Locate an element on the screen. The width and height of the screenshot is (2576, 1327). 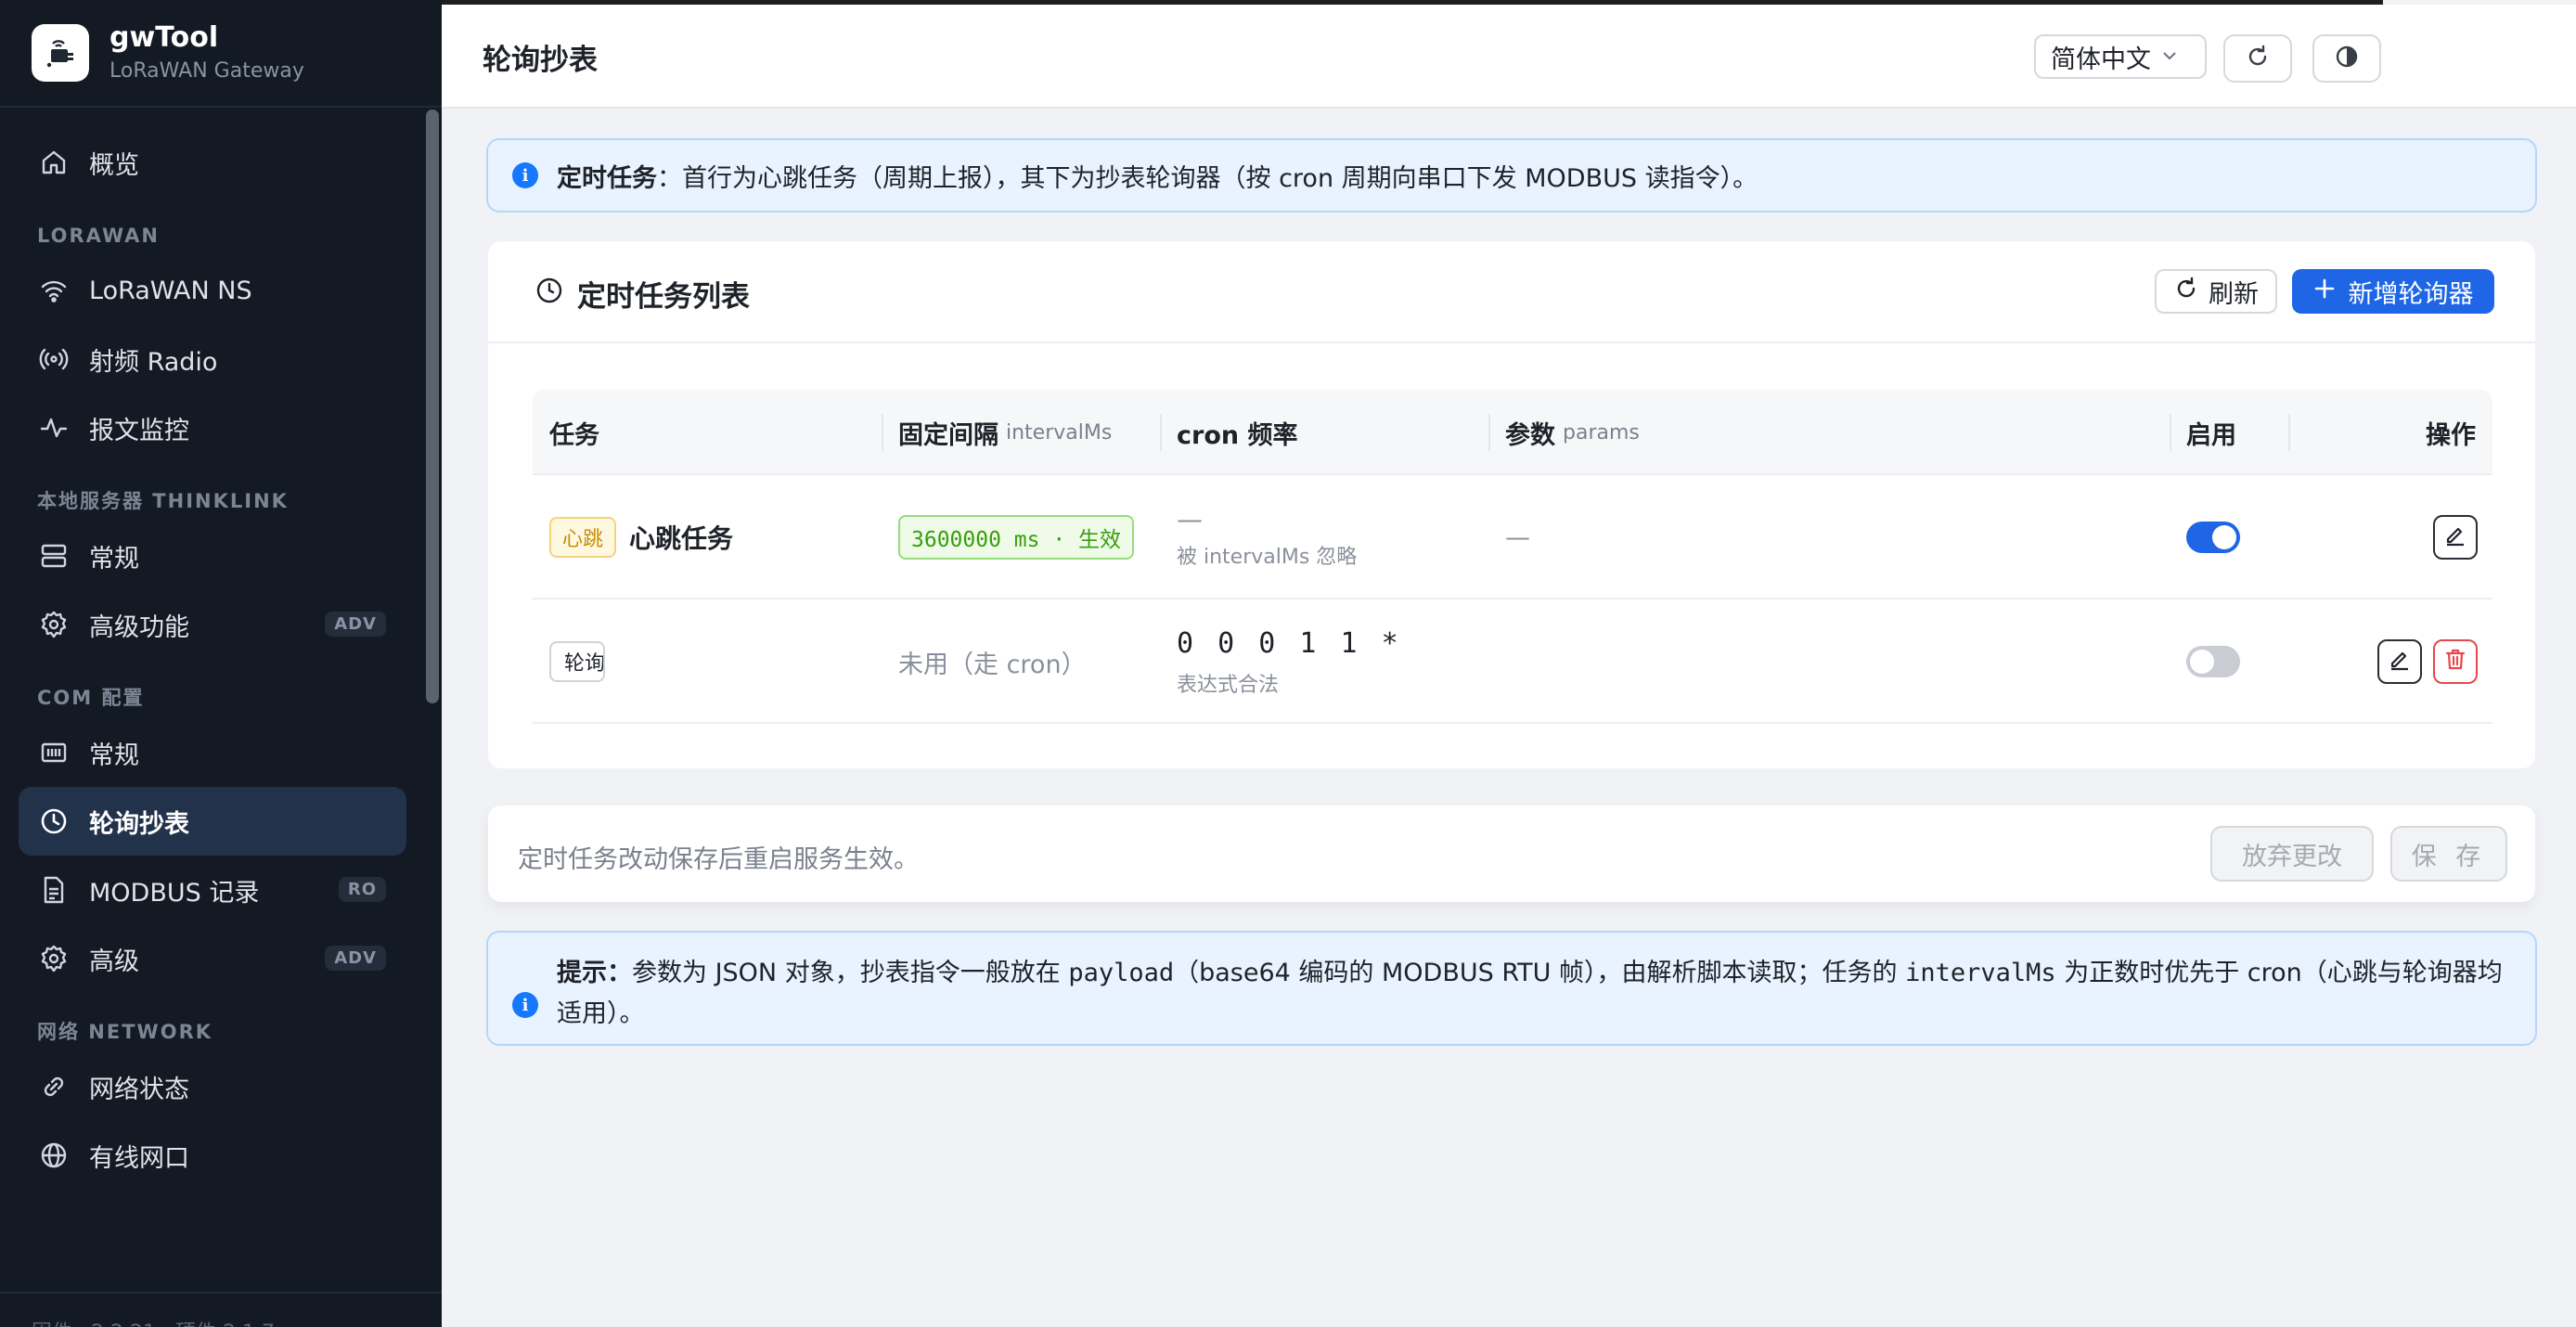
cron-cell: 0 0 0 1 1 * 表达式合法 is located at coordinates (1289, 661).